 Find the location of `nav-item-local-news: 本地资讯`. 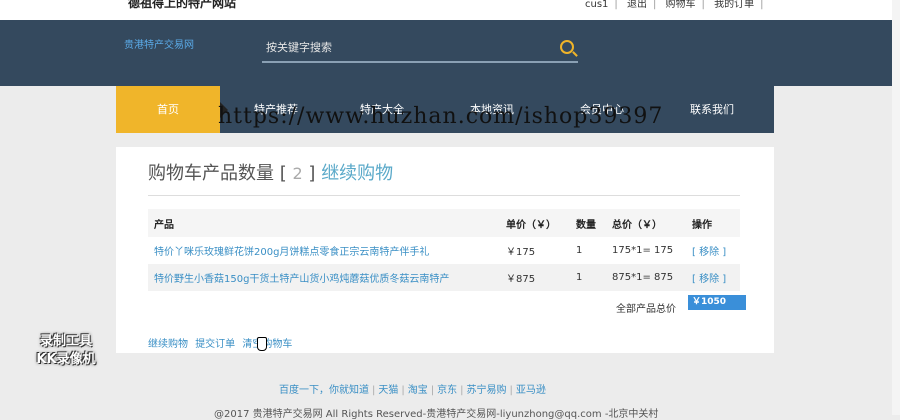

nav-item-local-news: 本地资讯 is located at coordinates (492, 109).